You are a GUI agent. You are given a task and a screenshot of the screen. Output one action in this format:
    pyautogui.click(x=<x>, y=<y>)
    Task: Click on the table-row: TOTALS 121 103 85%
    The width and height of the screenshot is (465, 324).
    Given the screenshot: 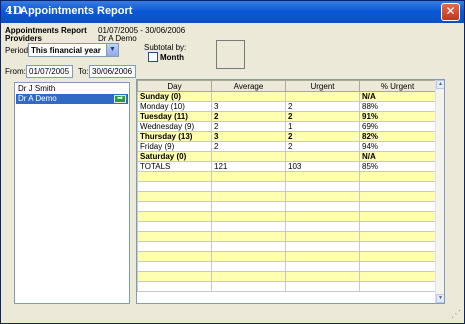 What is the action you would take?
    pyautogui.click(x=286, y=166)
    